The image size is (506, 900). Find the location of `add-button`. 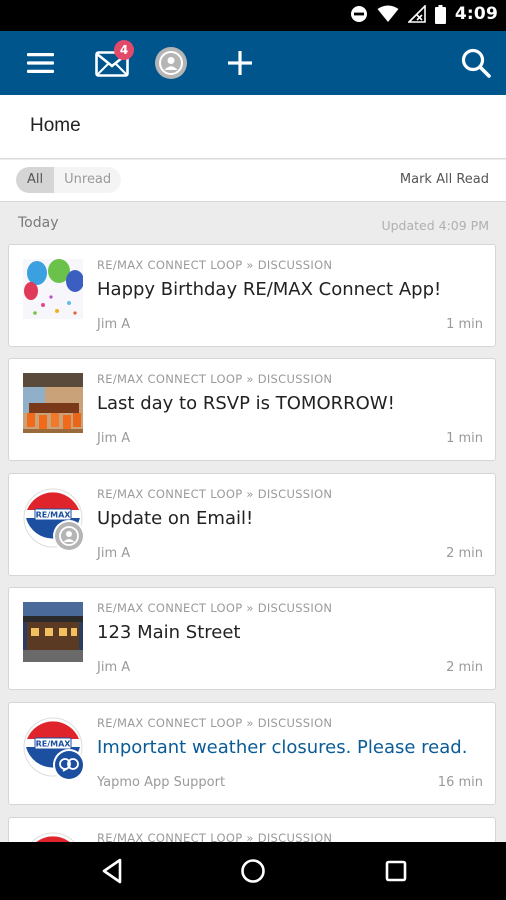

add-button is located at coordinates (240, 63).